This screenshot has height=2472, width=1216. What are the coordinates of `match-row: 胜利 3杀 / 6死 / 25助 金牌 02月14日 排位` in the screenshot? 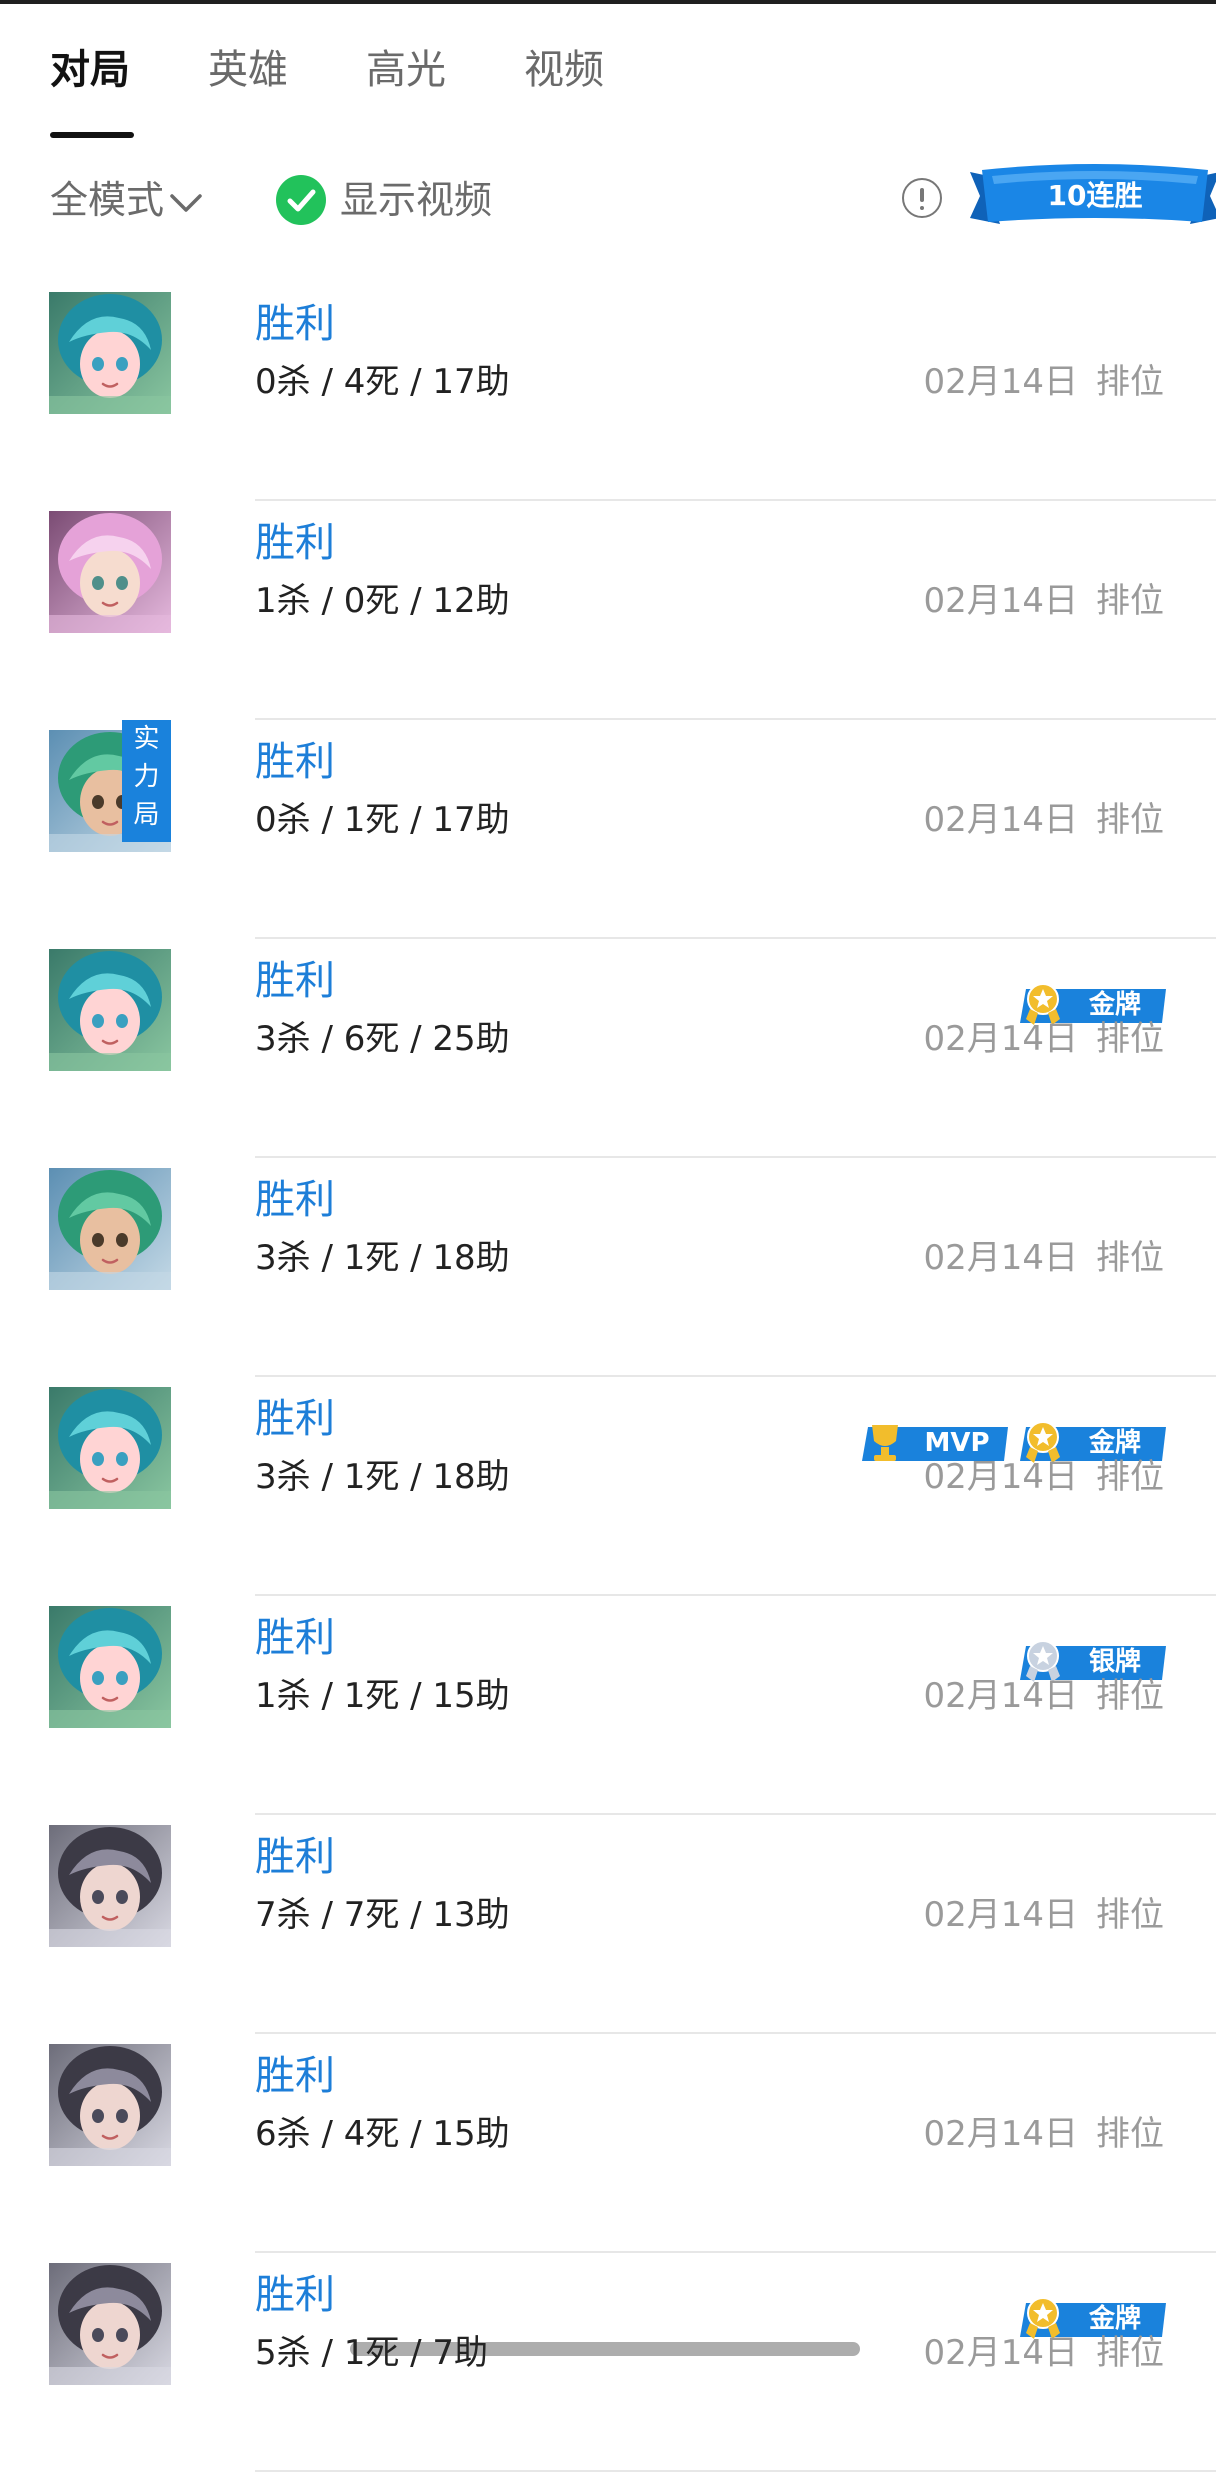 It's located at (608, 1048).